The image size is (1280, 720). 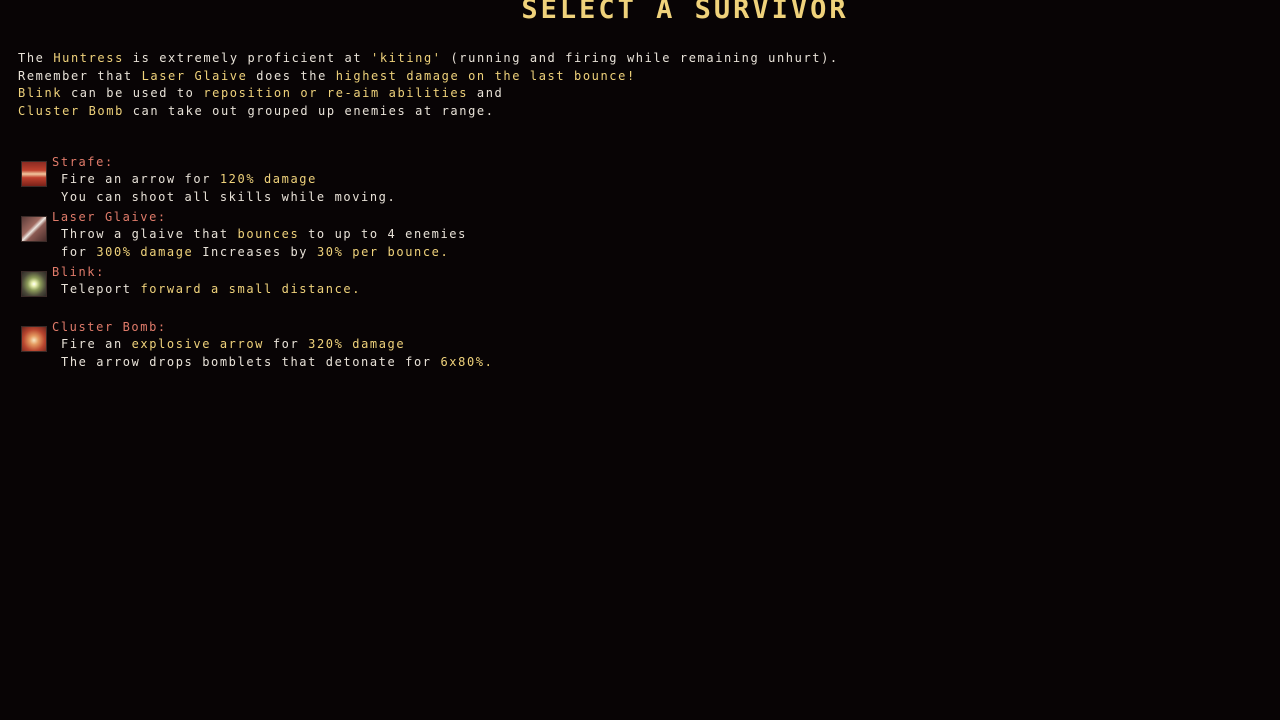 I want to click on strafe-arrow-icon, so click(x=34, y=174).